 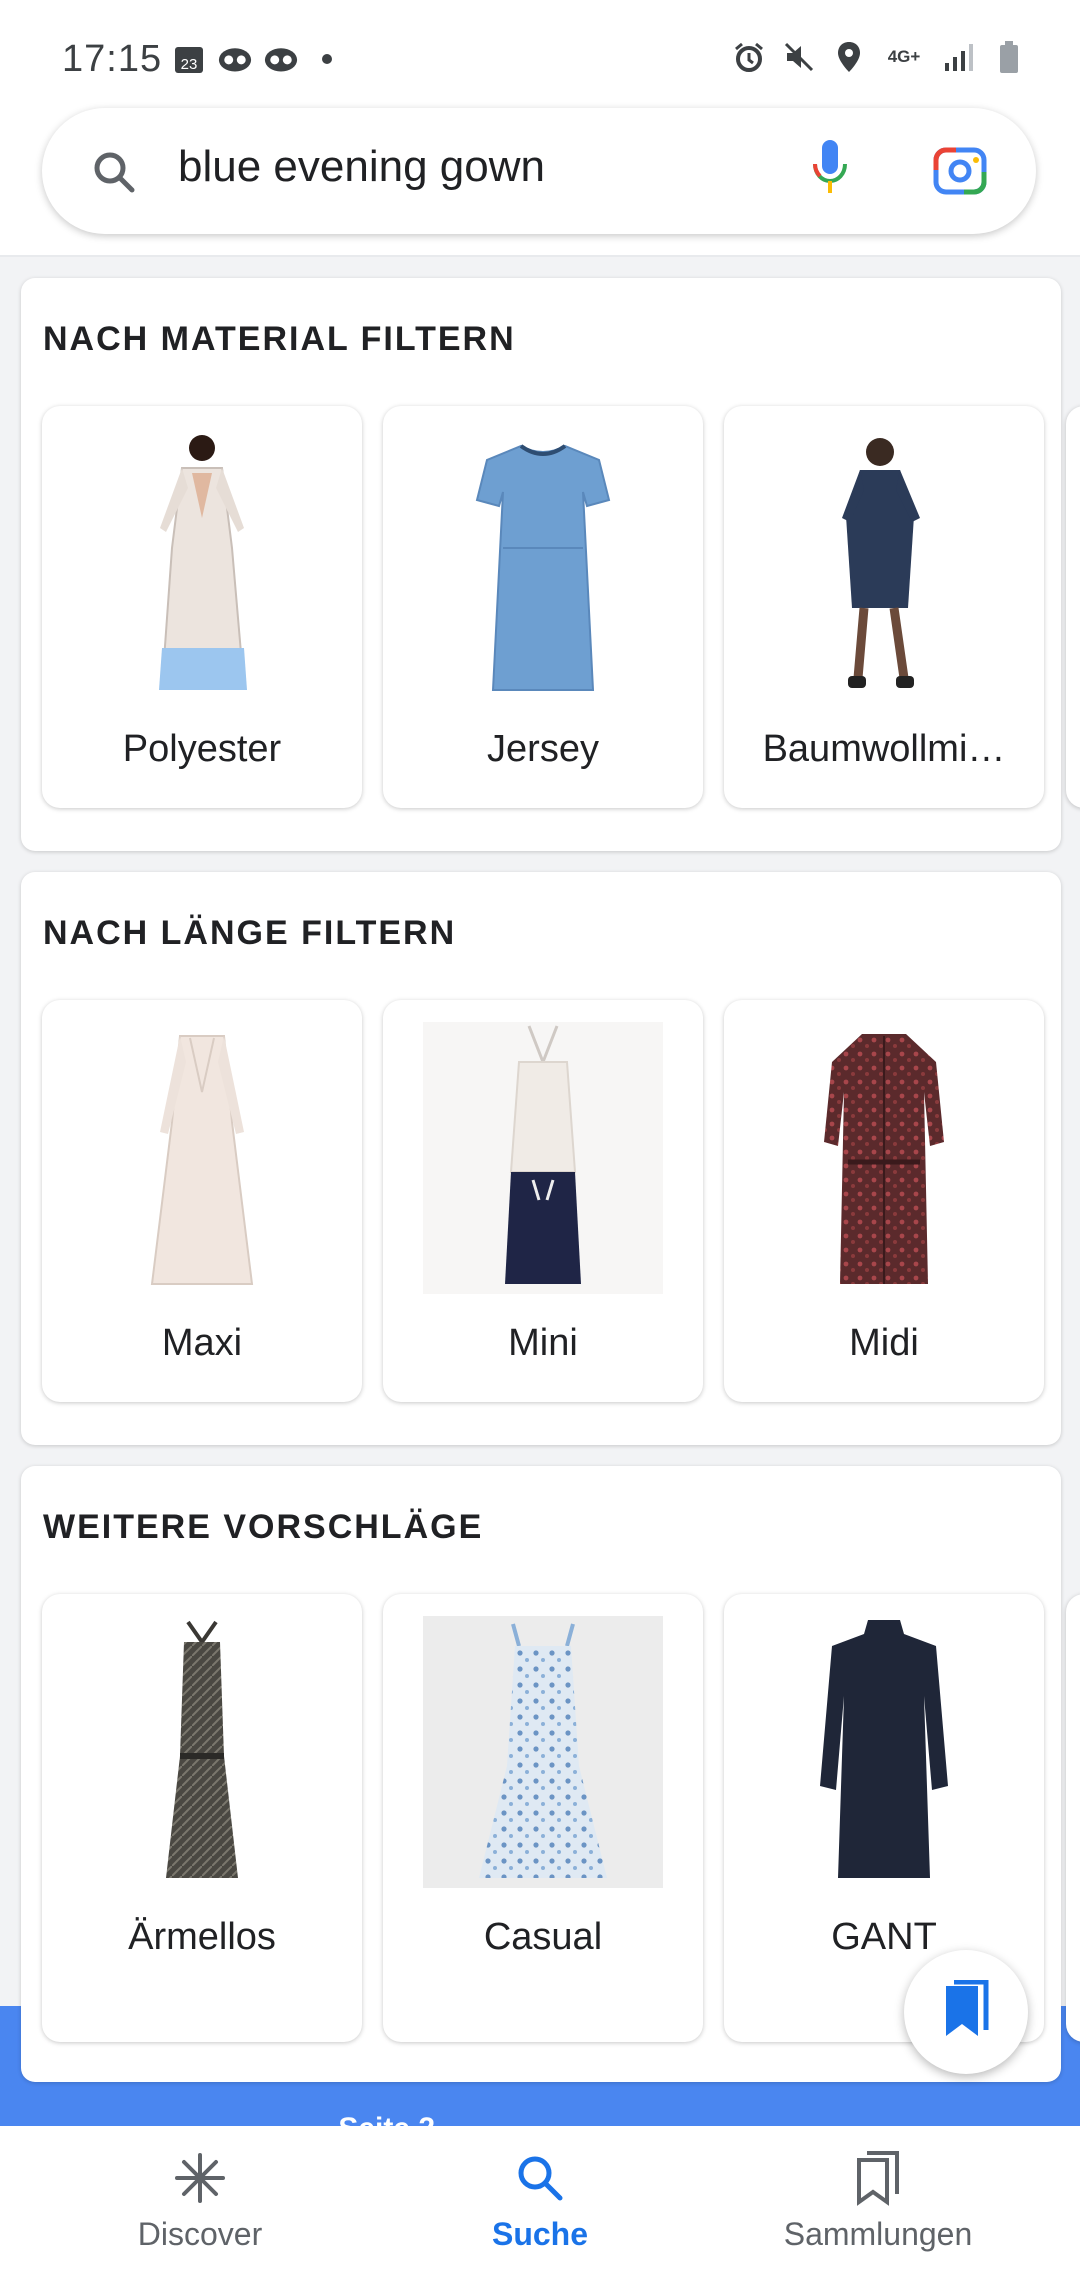 What do you see at coordinates (884, 1343) in the screenshot?
I see `card-label: Midi` at bounding box center [884, 1343].